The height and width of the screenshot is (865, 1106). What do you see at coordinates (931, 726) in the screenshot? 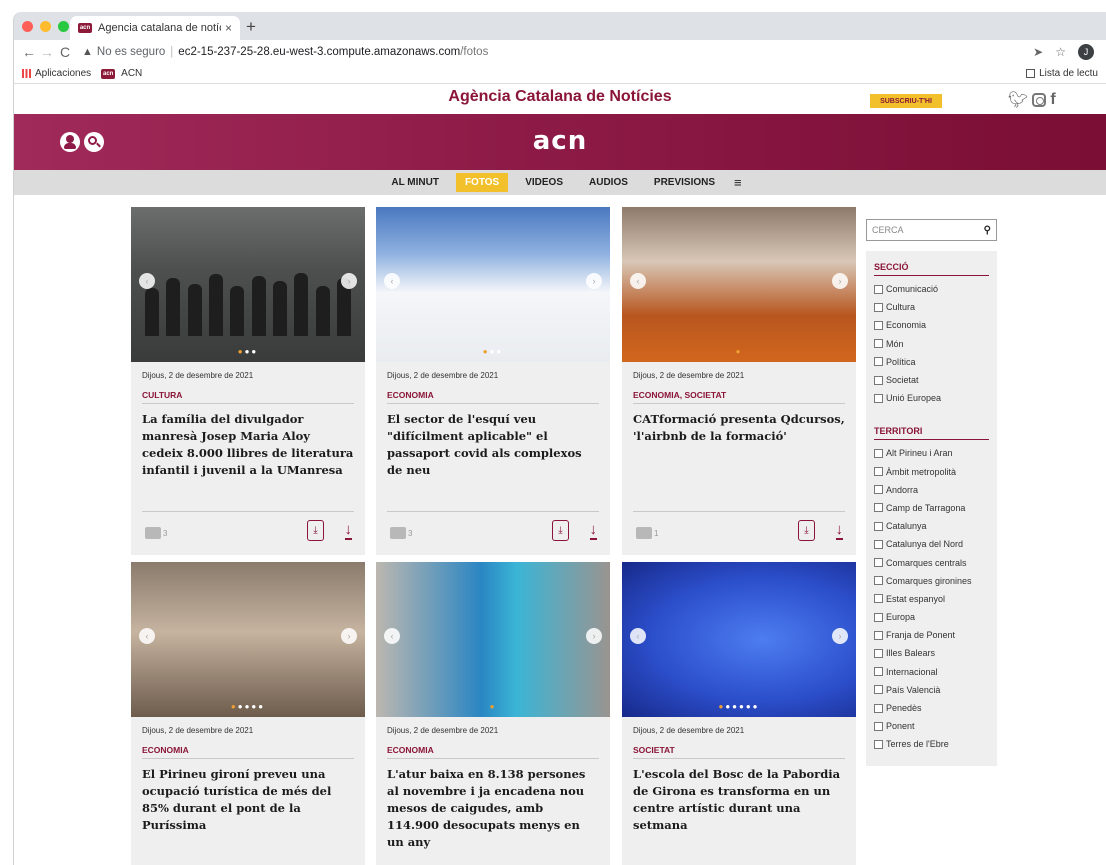
I see `territory-filter-item: Ponent` at bounding box center [931, 726].